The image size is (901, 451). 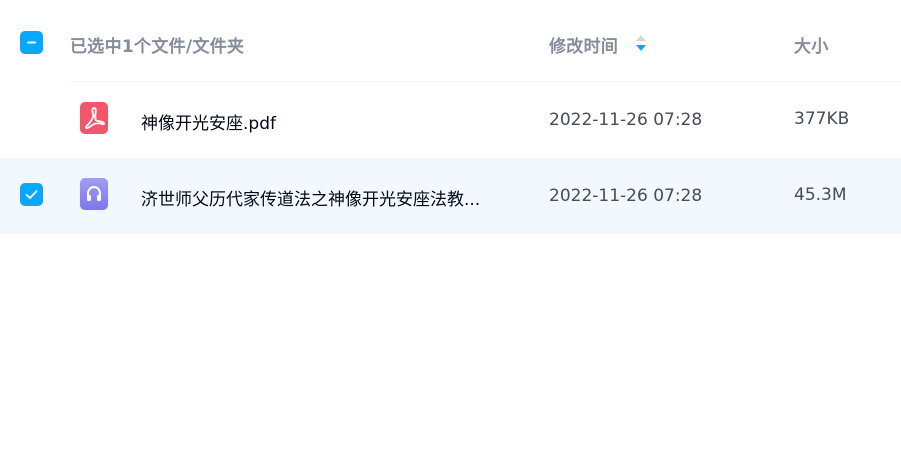 I want to click on select-all-checkbox, so click(x=31, y=42).